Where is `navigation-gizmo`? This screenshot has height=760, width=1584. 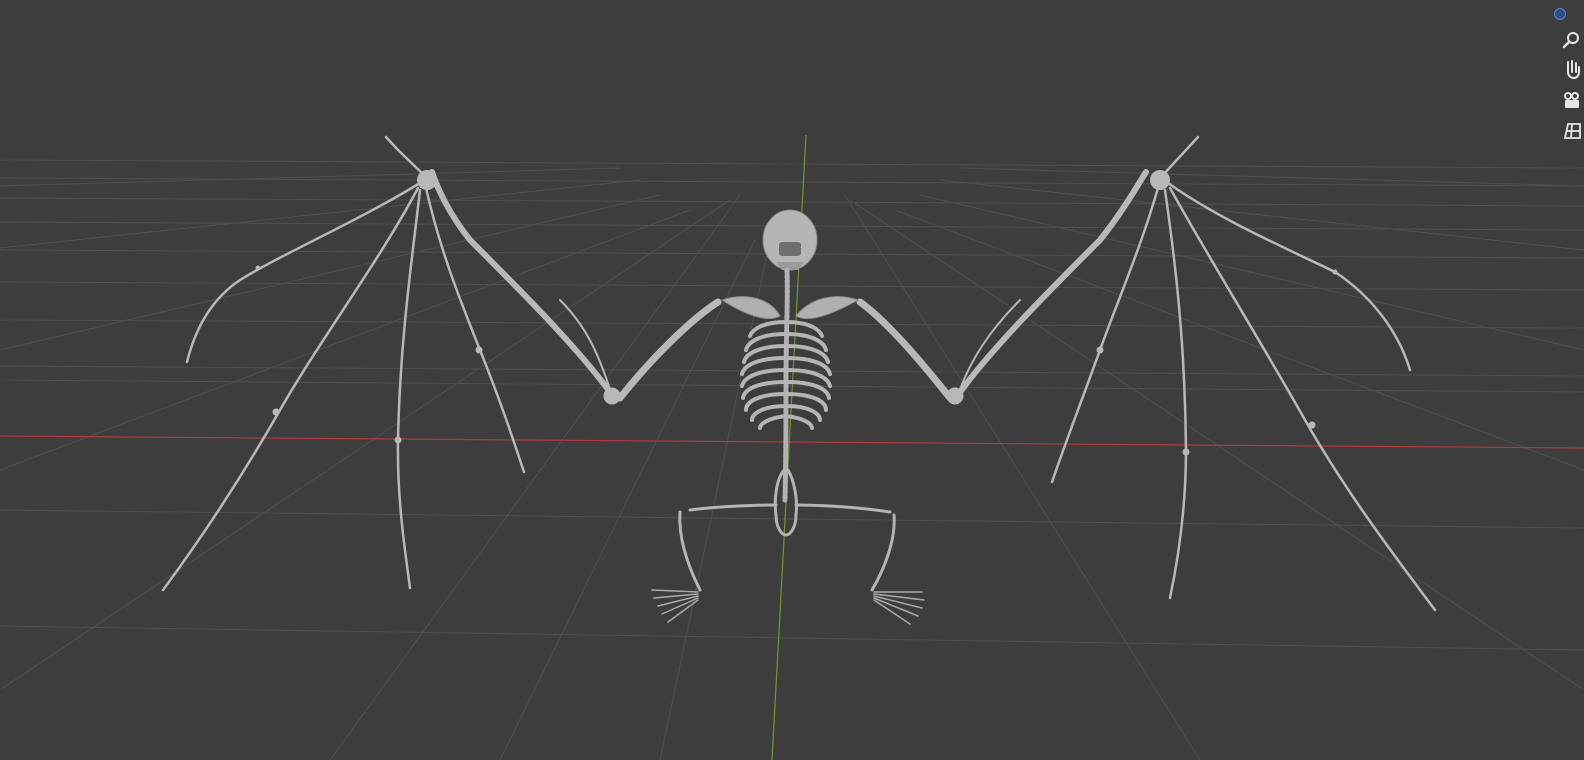
navigation-gizmo is located at coordinates (1564, 75).